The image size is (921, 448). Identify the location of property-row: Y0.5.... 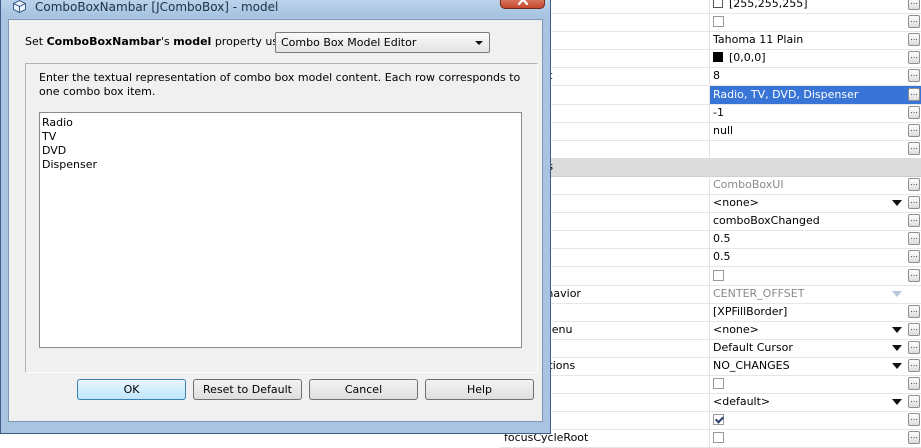
(710, 258).